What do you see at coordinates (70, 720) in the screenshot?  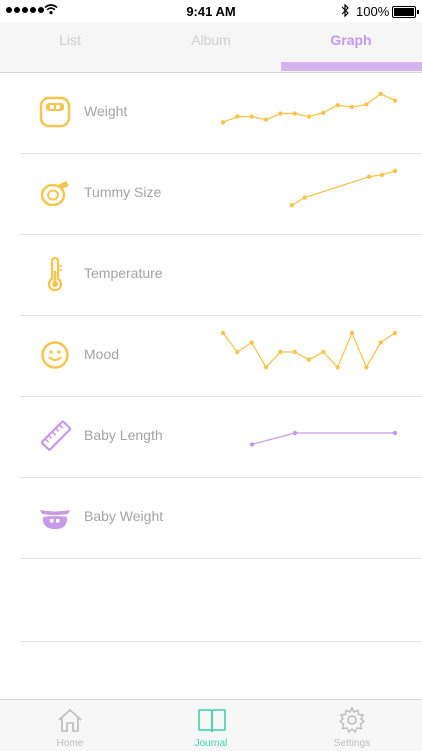 I see `home-icon` at bounding box center [70, 720].